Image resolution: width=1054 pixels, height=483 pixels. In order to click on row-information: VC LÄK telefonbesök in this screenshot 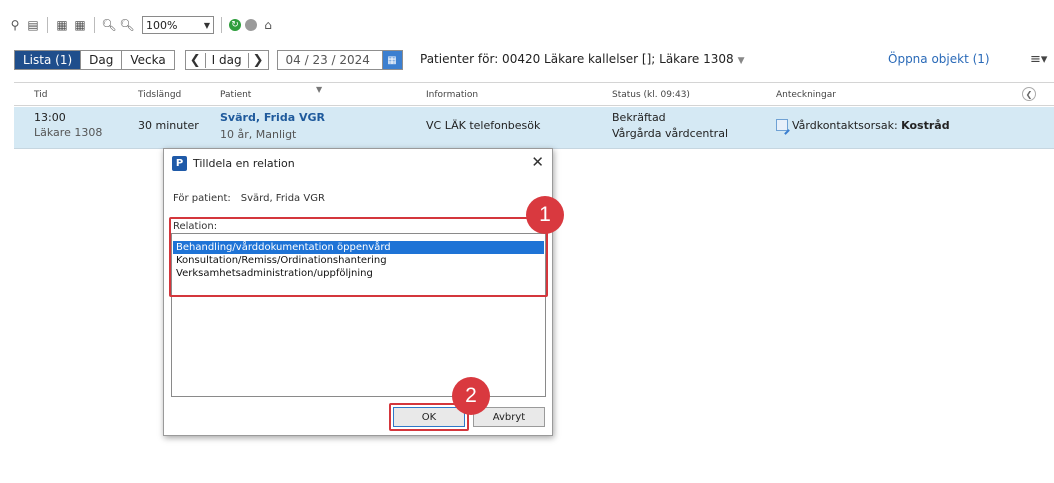, I will do `click(483, 125)`.